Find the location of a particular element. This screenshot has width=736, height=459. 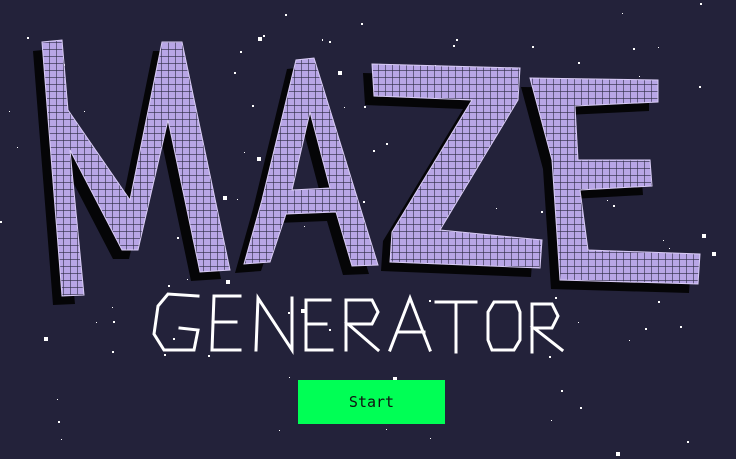

subtitle-lettering is located at coordinates (358, 324).